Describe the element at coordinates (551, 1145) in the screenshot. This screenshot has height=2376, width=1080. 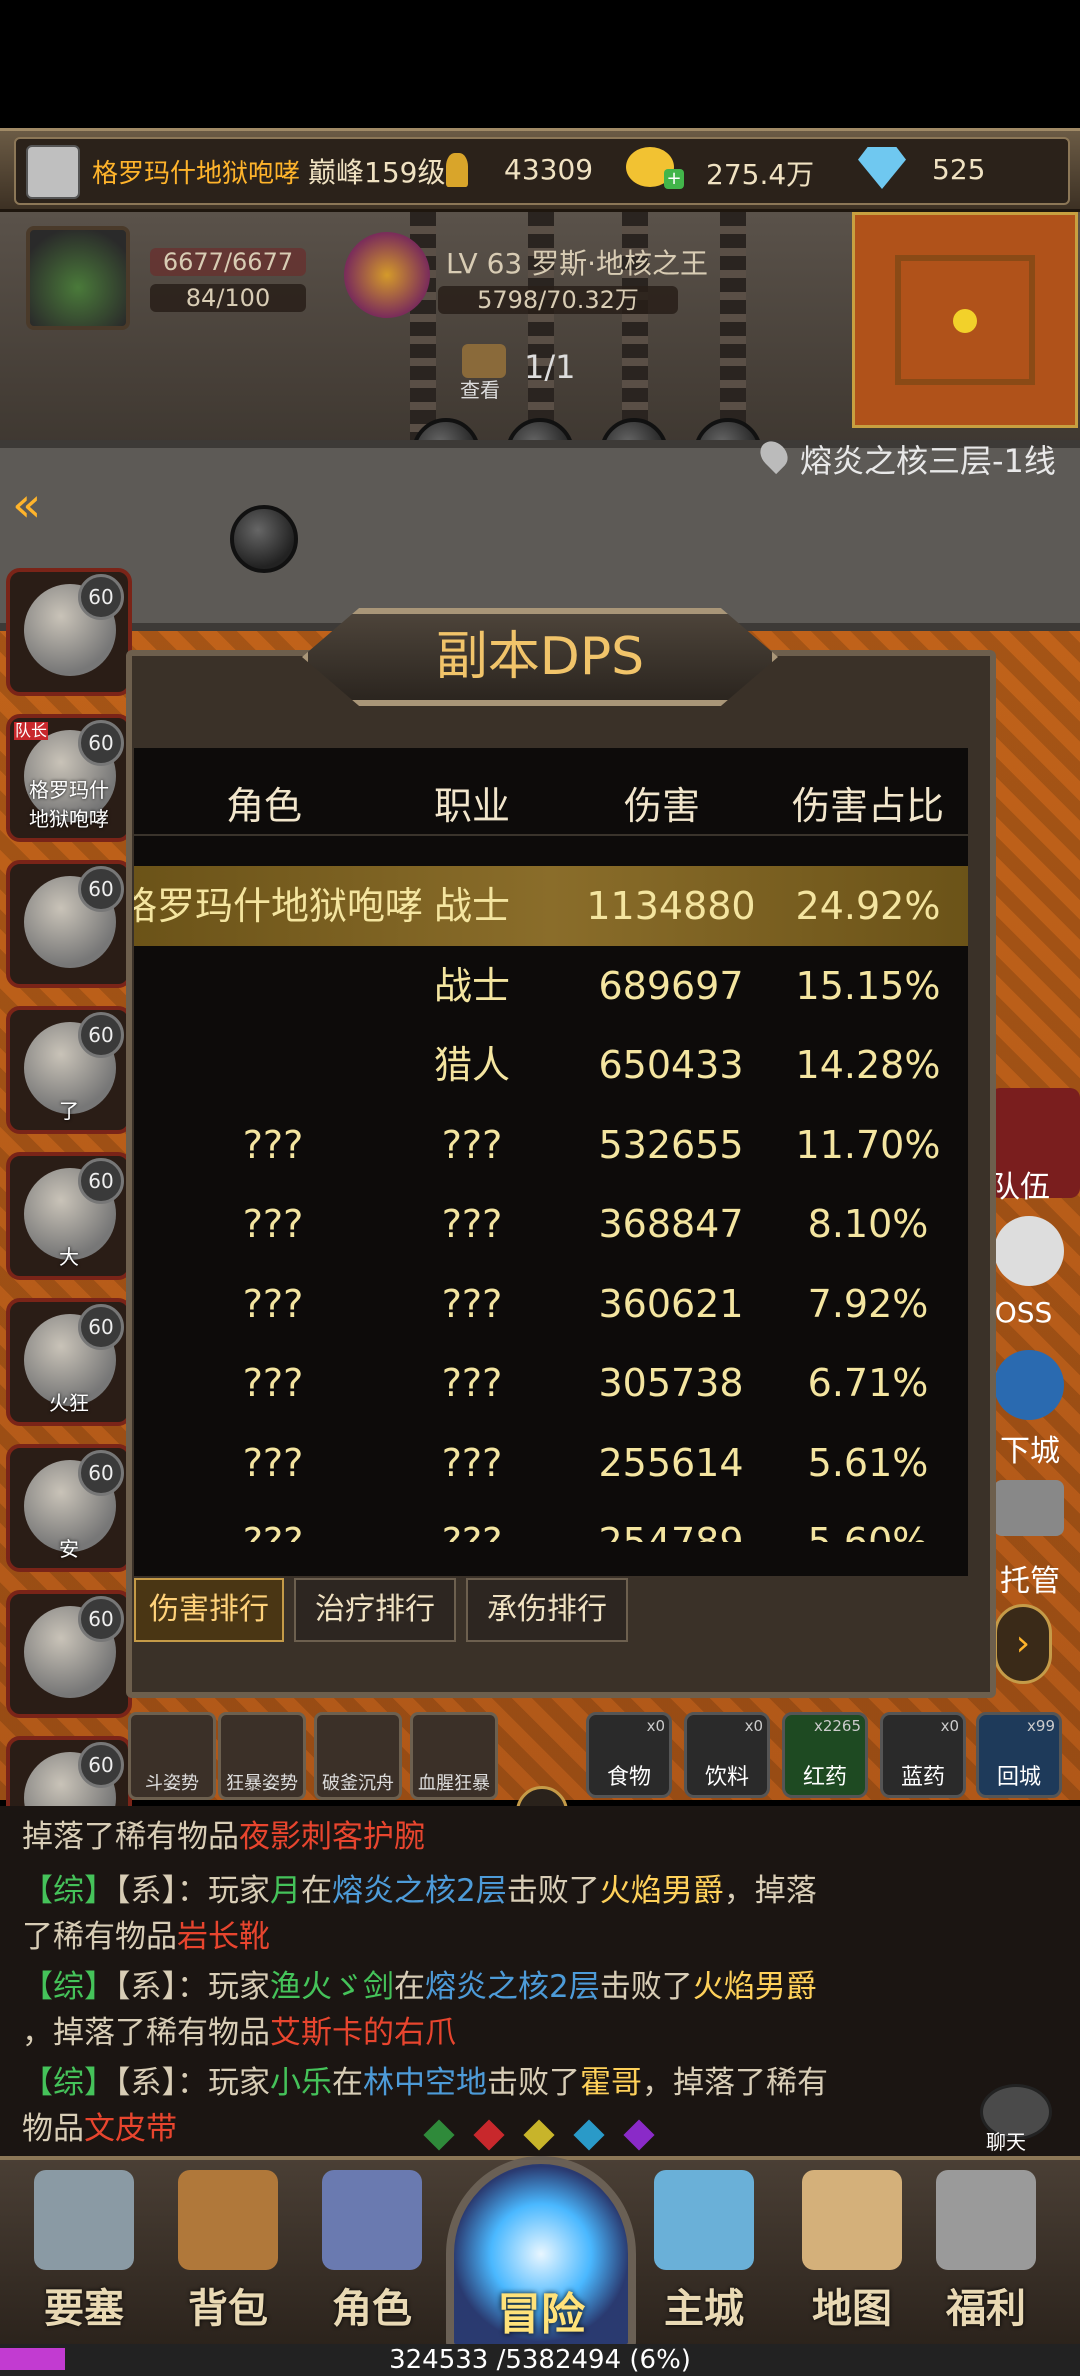
I see `dps-row: ?????? 532655 11.70%` at that location.